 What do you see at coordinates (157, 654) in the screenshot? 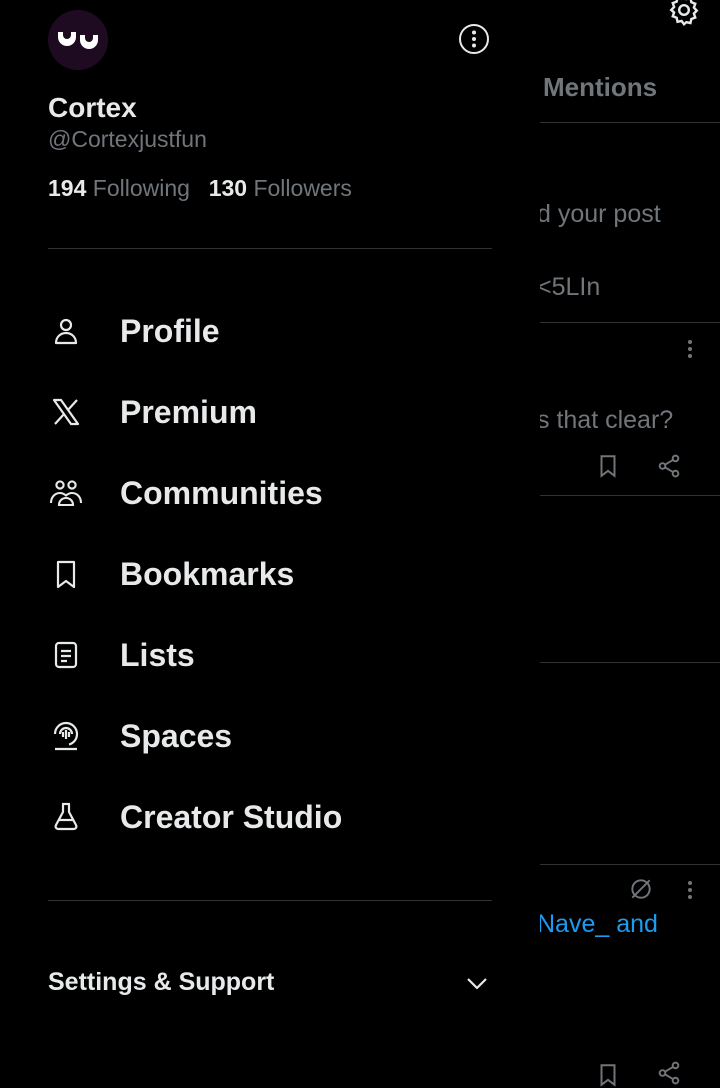
I see `menu-label: Lists` at bounding box center [157, 654].